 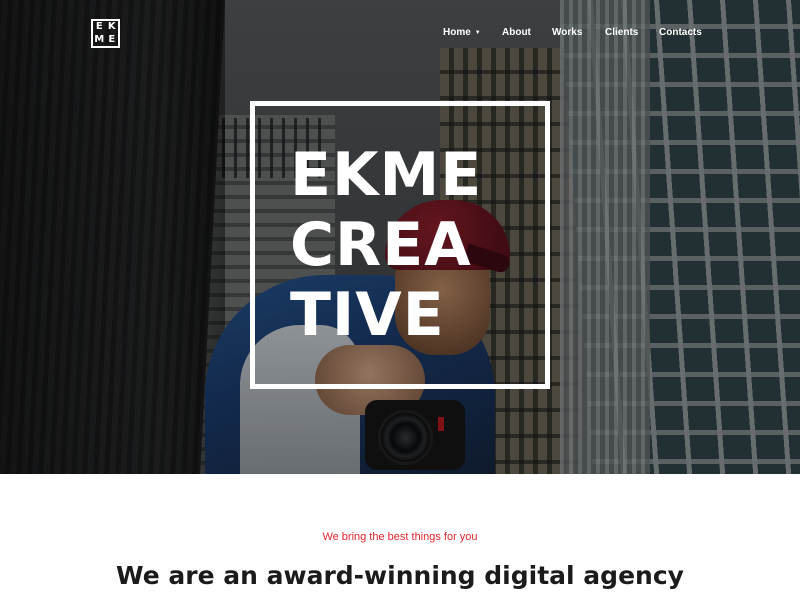 I want to click on nav-item-label: About, so click(x=516, y=32).